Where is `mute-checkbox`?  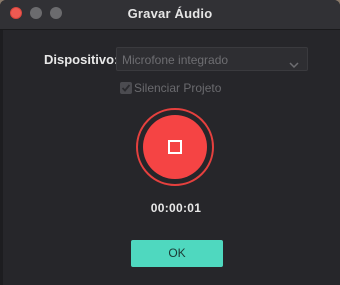
mute-checkbox is located at coordinates (126, 88).